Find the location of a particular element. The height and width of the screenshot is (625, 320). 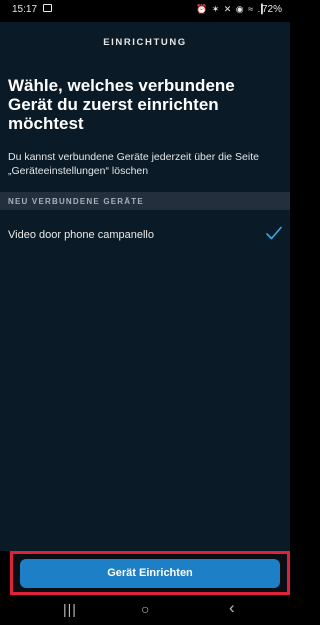

battery-level: 72% is located at coordinates (271, 9).